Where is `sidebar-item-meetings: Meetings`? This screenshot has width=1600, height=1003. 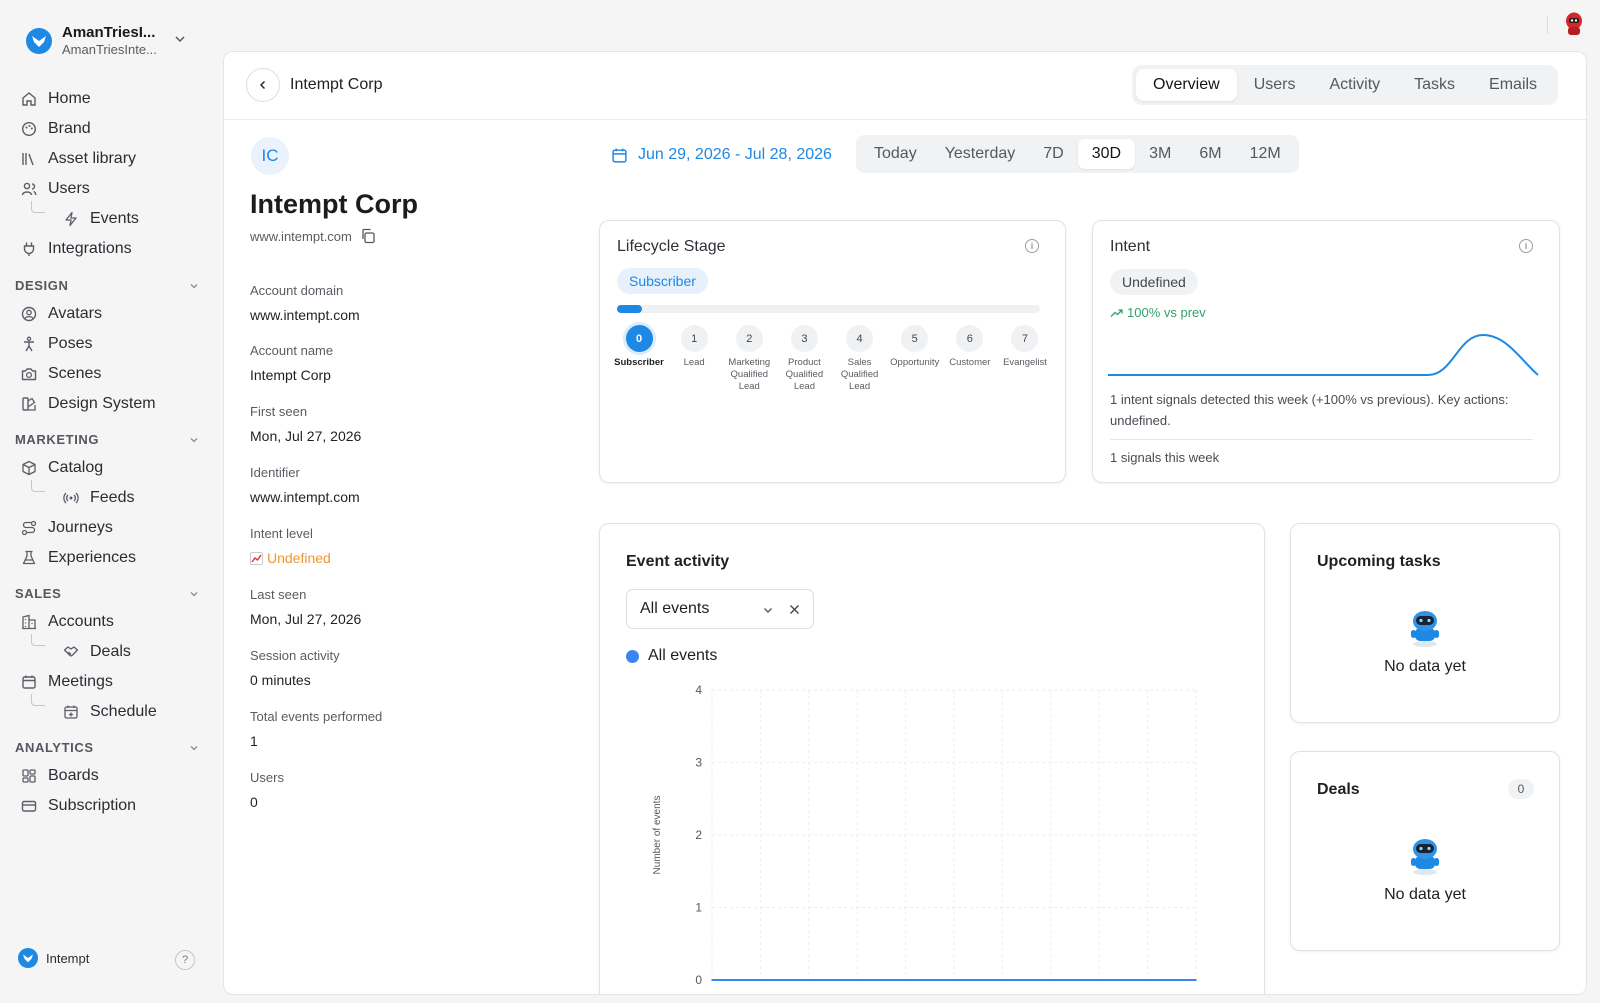
sidebar-item-meetings: Meetings is located at coordinates (66, 682).